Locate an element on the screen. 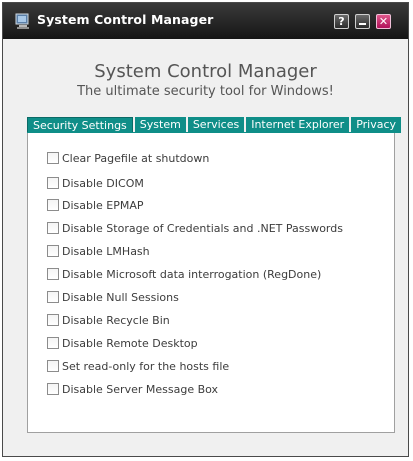  option-label: Disable LMHash is located at coordinates (106, 251).